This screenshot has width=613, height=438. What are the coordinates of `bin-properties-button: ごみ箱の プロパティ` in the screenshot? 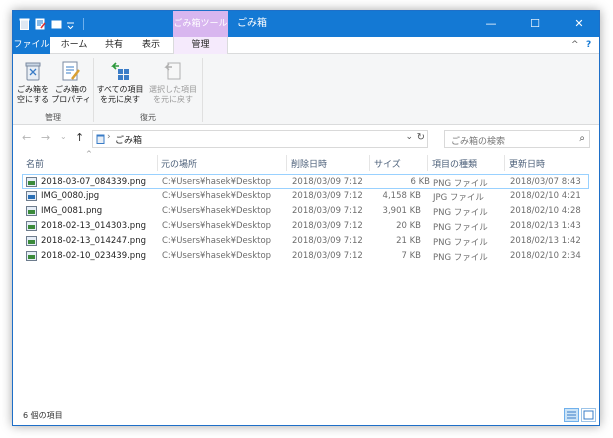 It's located at (71, 82).